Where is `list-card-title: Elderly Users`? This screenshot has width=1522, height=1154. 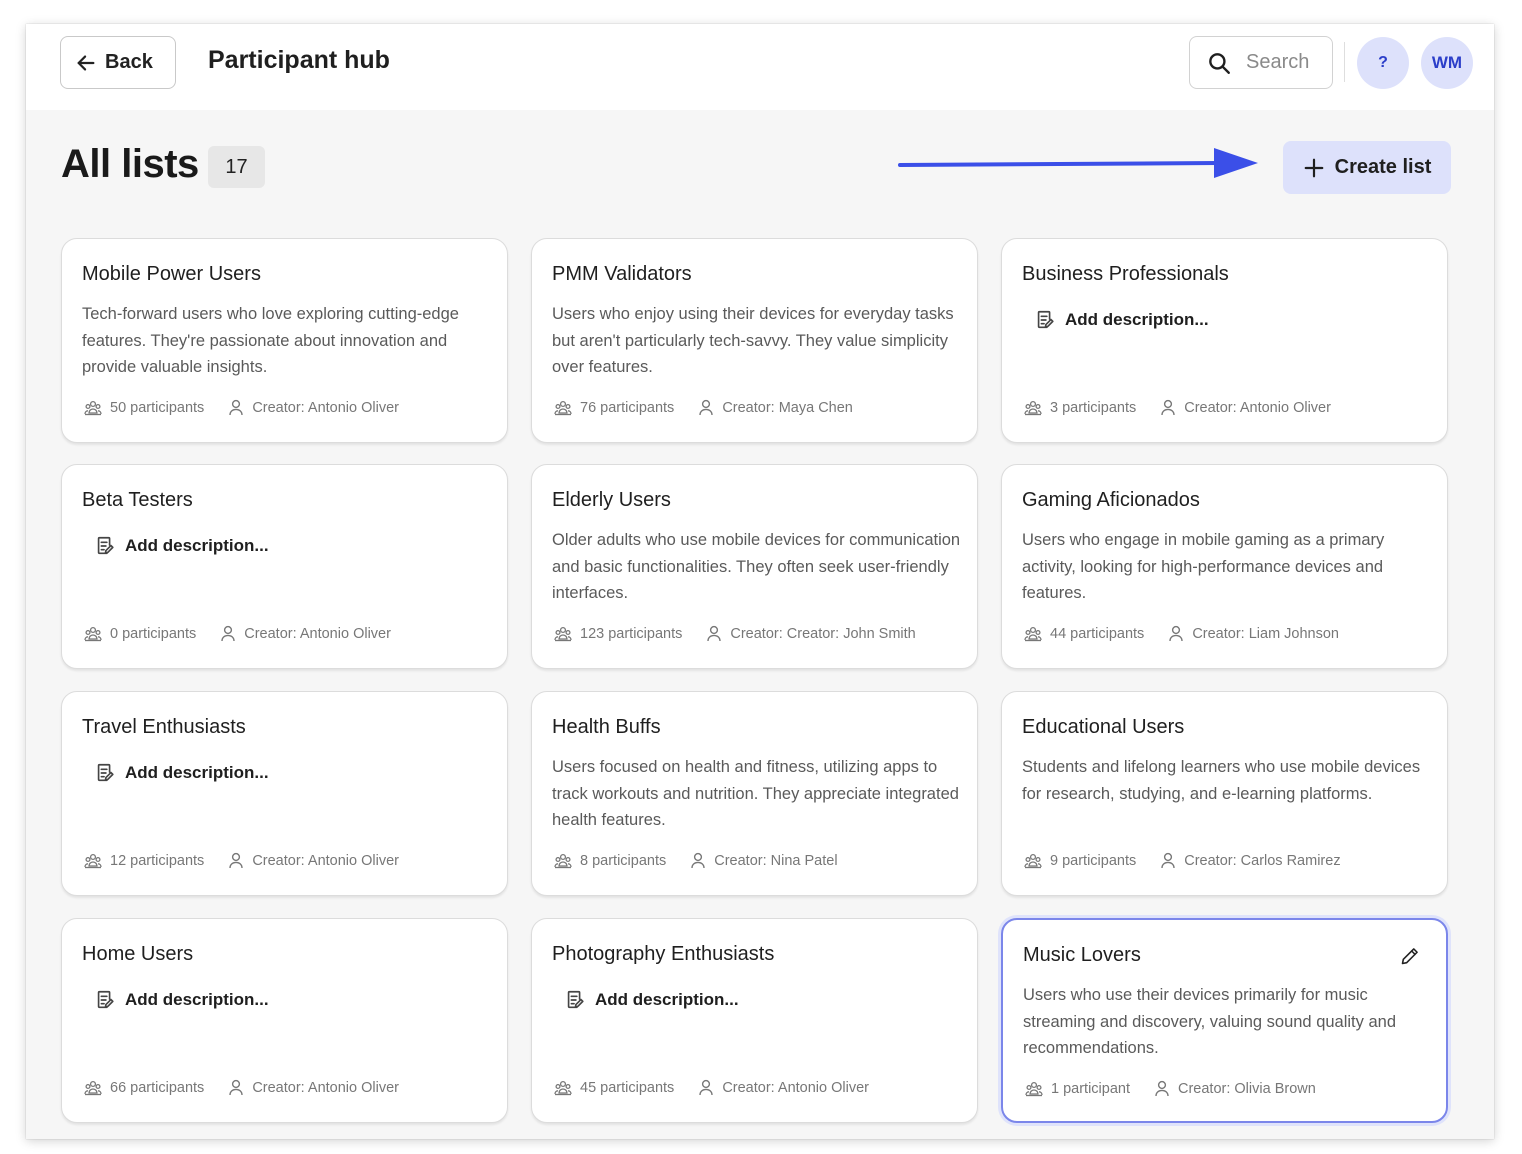
list-card-title: Elderly Users is located at coordinates (611, 500).